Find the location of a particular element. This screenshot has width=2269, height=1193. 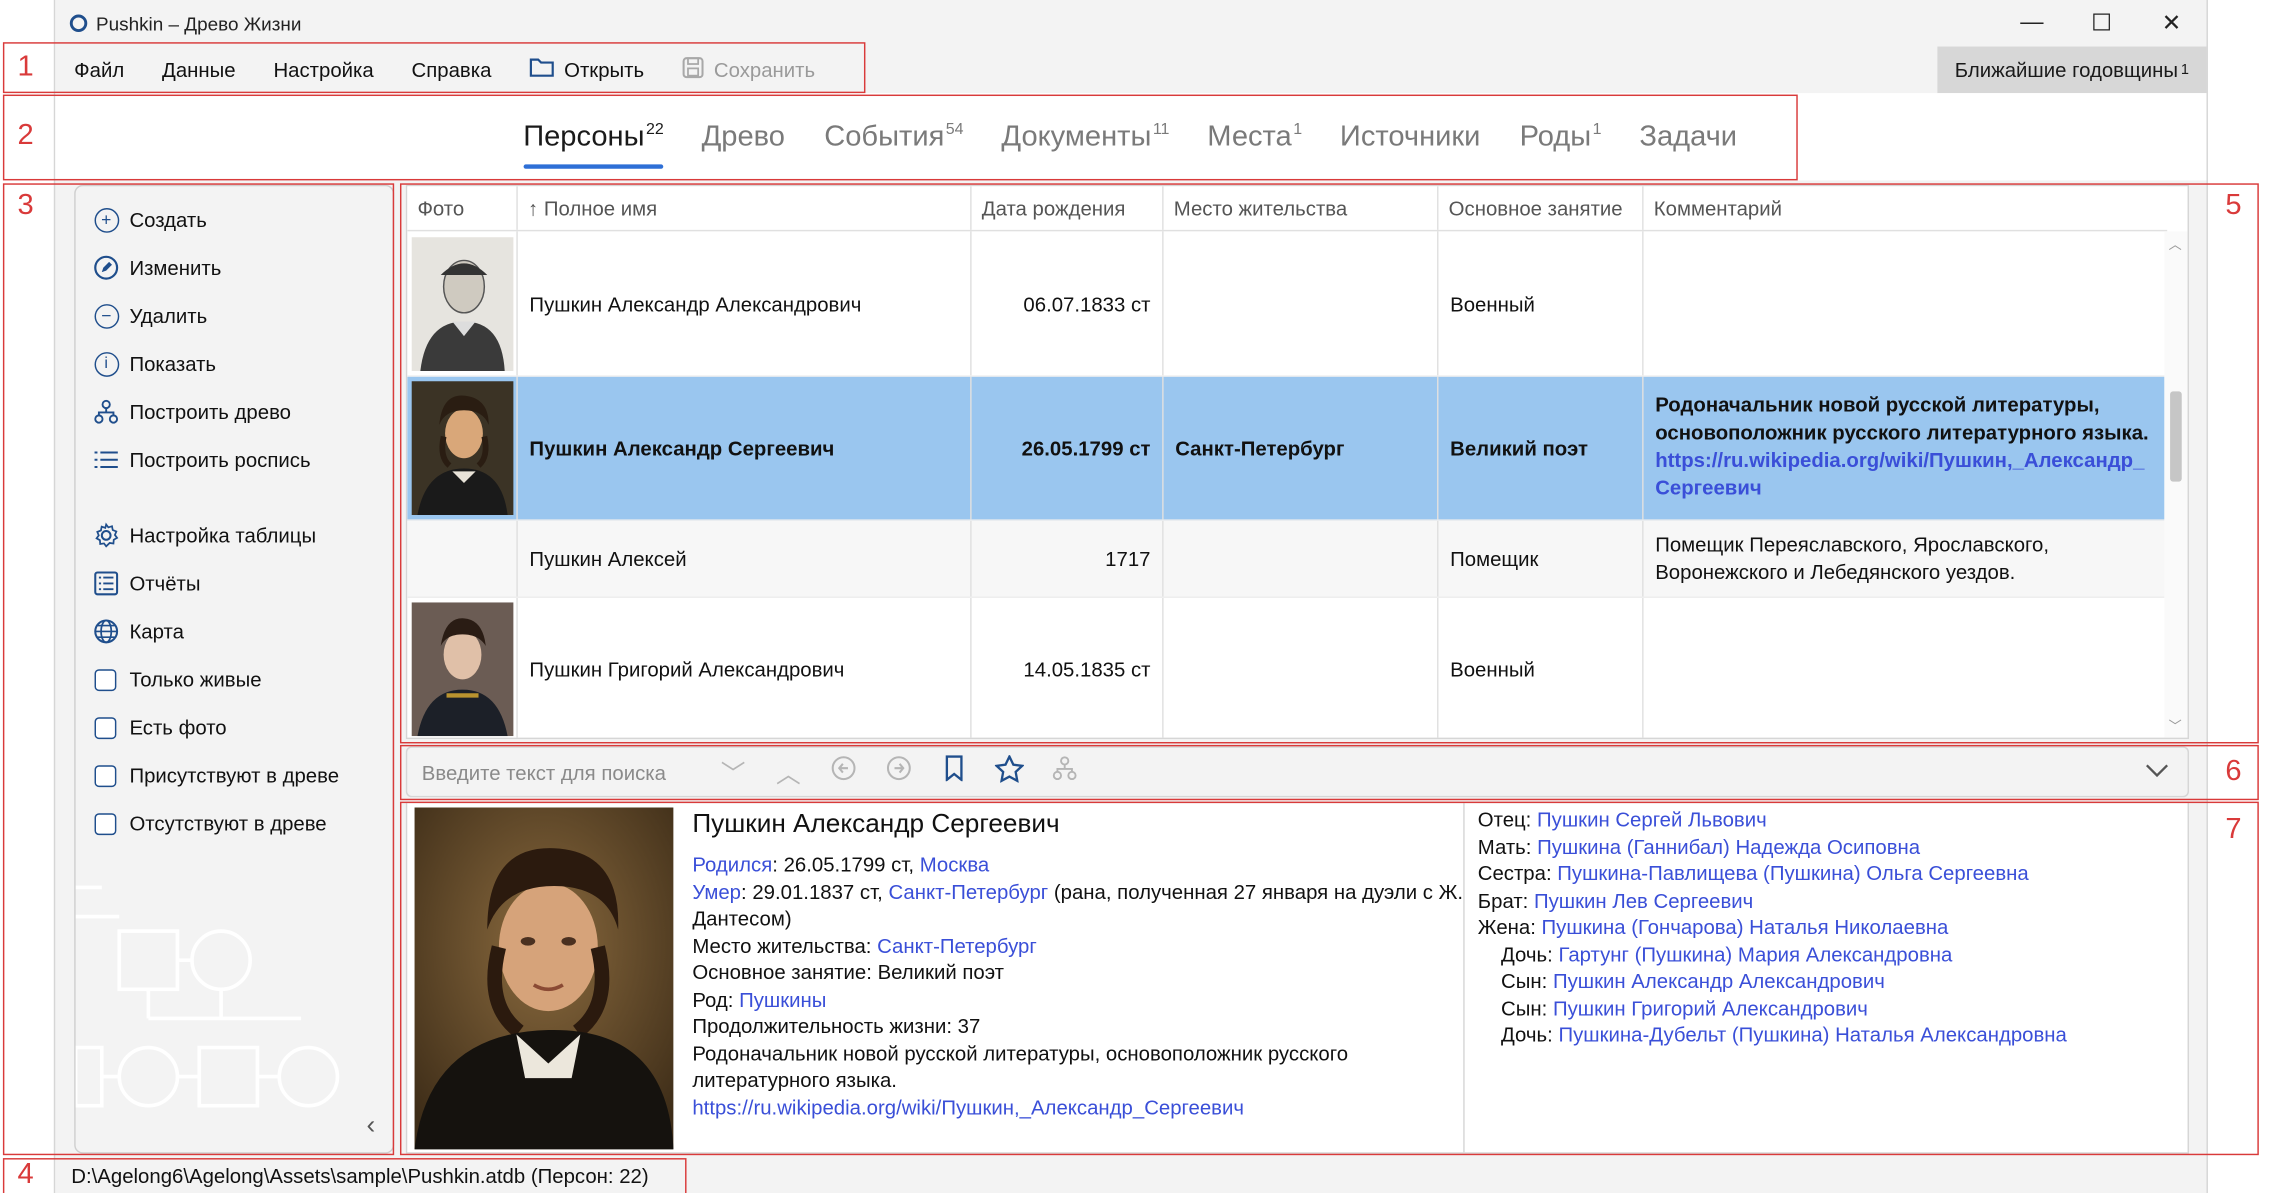

collapse-panel-button: ‹ is located at coordinates (371, 1125).